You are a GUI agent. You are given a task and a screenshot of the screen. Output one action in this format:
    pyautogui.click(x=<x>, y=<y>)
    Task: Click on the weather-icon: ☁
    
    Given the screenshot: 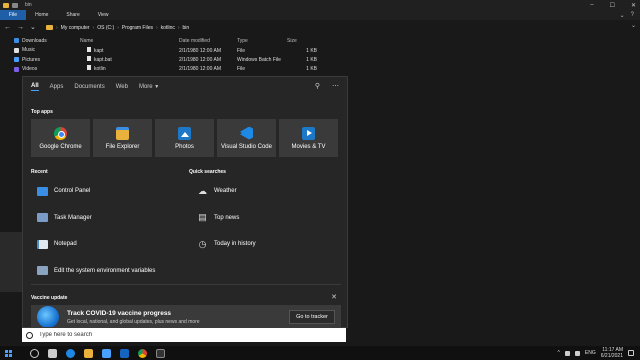 What is the action you would take?
    pyautogui.click(x=202, y=190)
    